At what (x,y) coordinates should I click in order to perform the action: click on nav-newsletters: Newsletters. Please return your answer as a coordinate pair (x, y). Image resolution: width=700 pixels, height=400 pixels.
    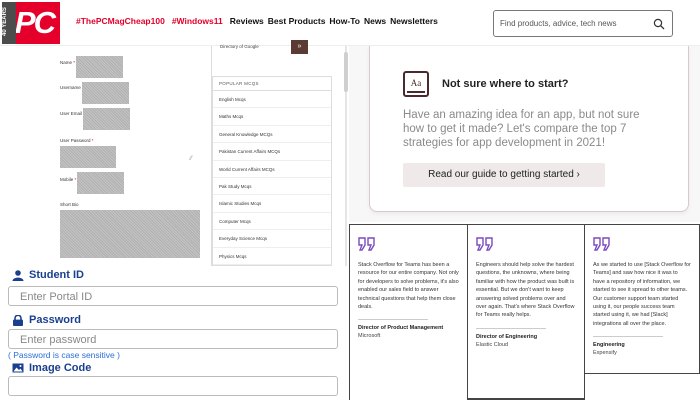
    Looking at the image, I should click on (414, 21).